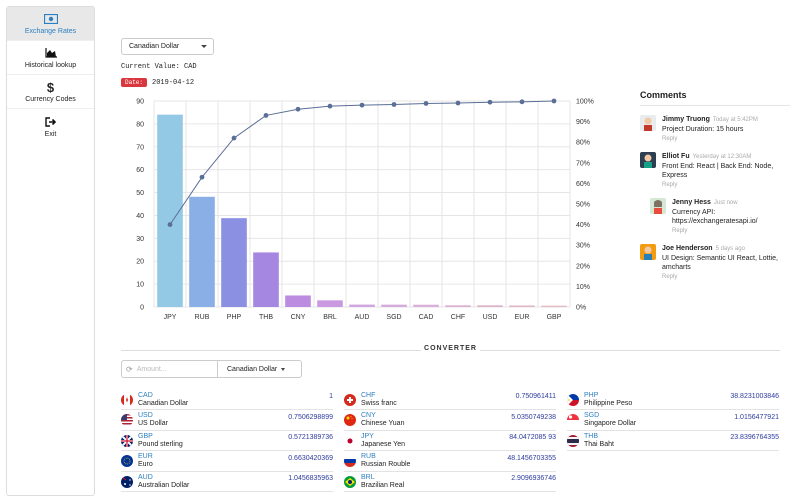 Image resolution: width=800 pixels, height=500 pixels. I want to click on rate-row-chf: CHF Swiss franc 0.750961411, so click(450, 400).